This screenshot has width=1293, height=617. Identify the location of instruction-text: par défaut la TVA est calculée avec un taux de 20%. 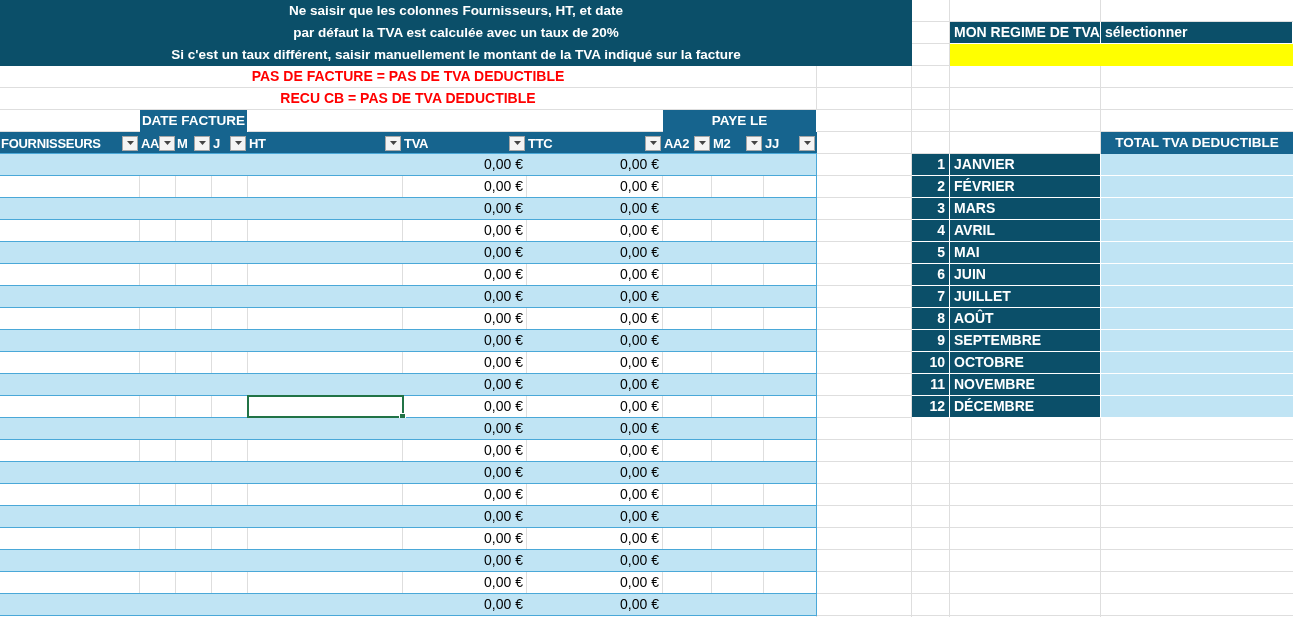
(456, 33).